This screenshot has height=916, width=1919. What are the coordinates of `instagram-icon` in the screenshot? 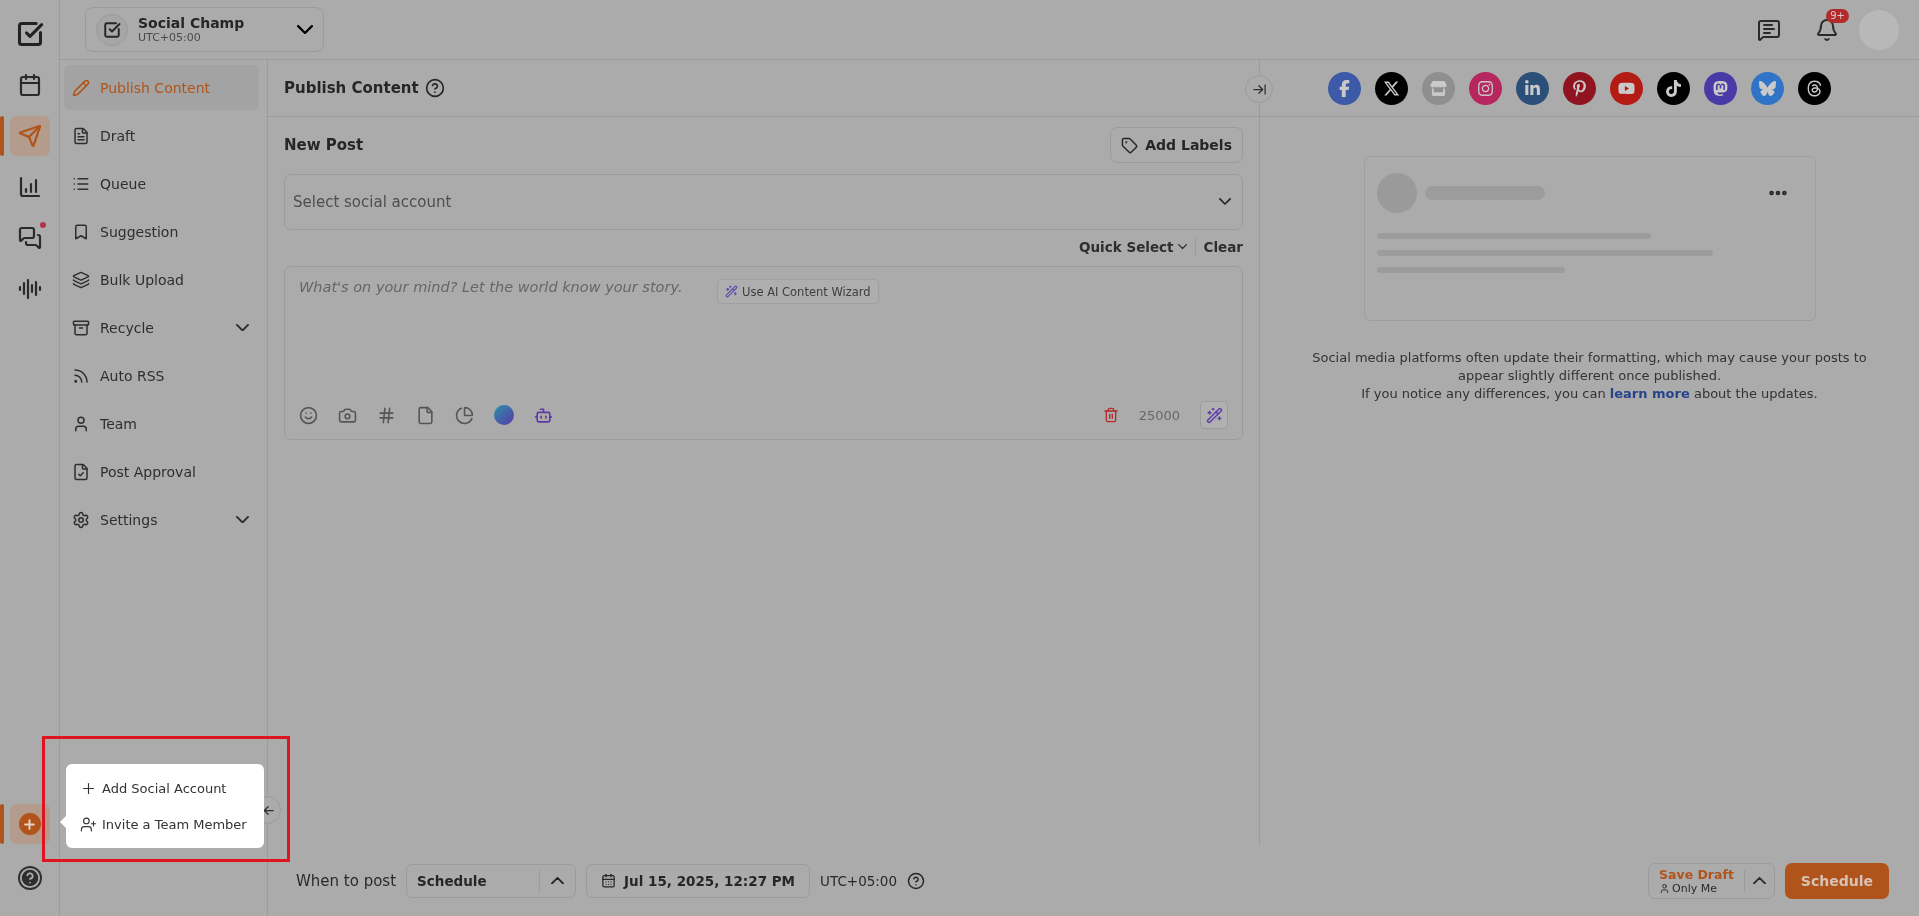 It's located at (1485, 88).